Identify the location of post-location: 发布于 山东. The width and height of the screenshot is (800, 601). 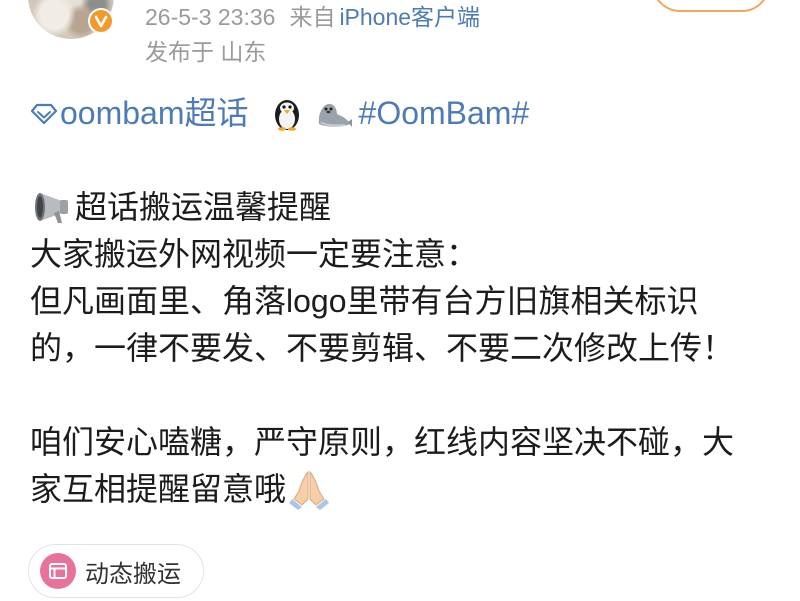
(206, 52).